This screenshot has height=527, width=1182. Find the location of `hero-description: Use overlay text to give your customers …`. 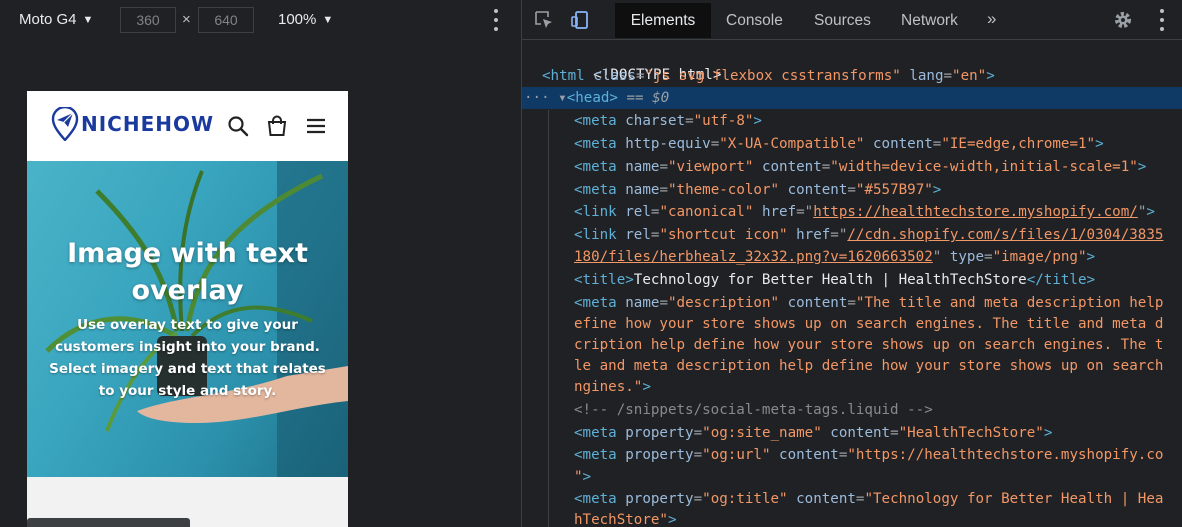

hero-description: Use overlay text to give your customers … is located at coordinates (187, 358).